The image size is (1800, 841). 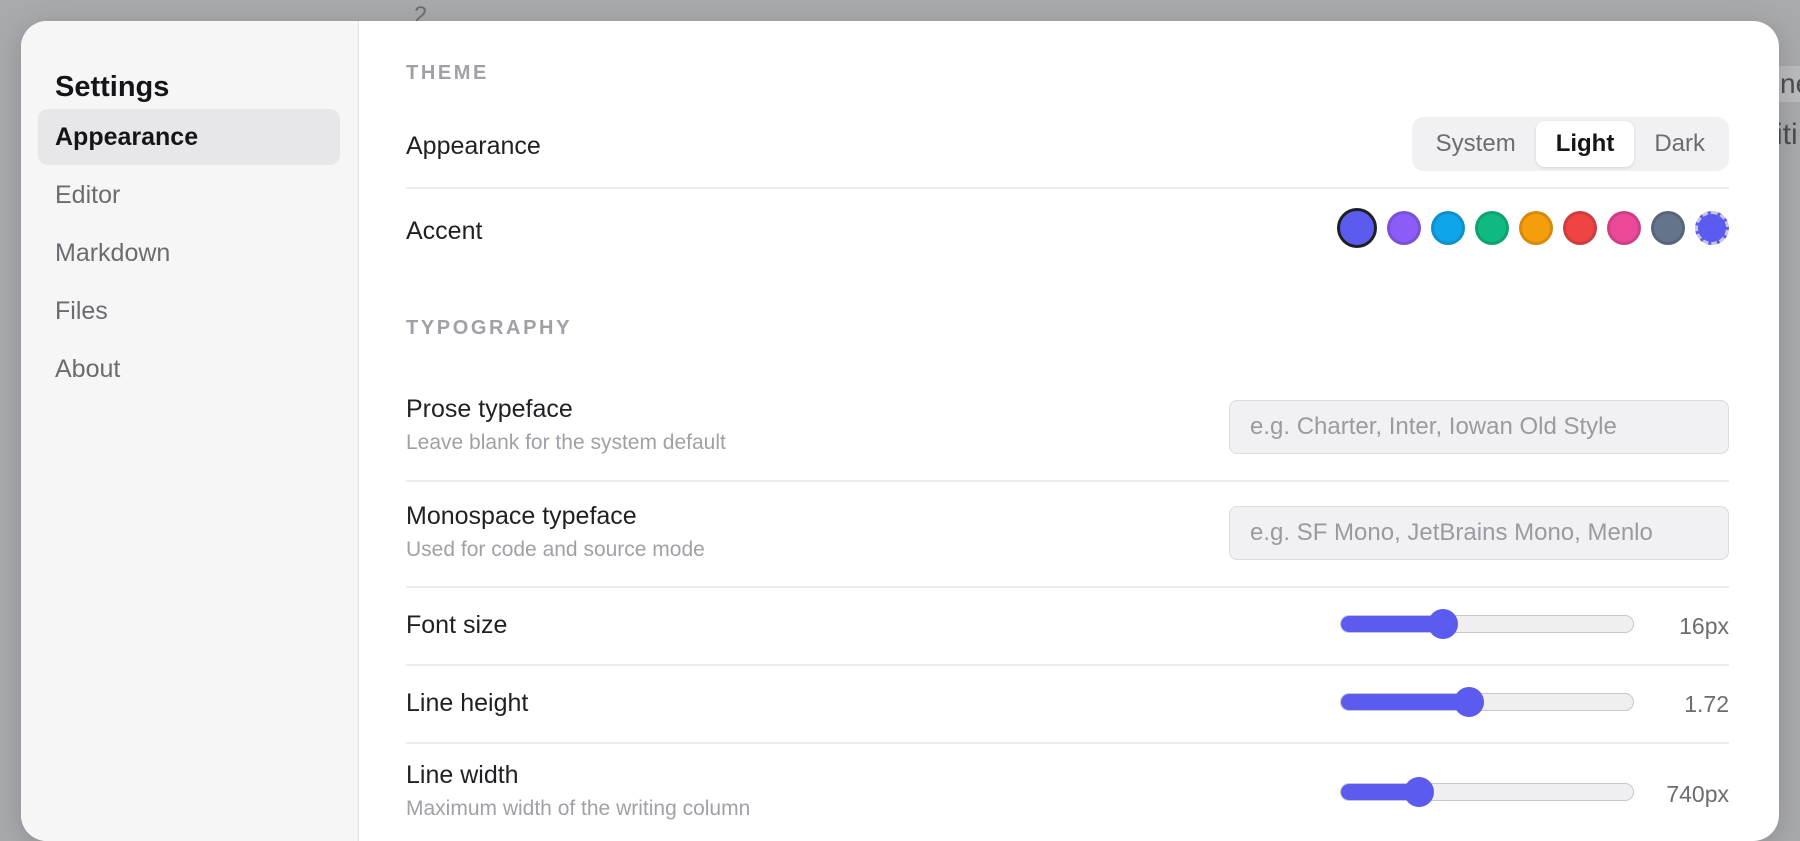 What do you see at coordinates (189, 137) in the screenshot?
I see `sidebar-item-appearance: Appearance` at bounding box center [189, 137].